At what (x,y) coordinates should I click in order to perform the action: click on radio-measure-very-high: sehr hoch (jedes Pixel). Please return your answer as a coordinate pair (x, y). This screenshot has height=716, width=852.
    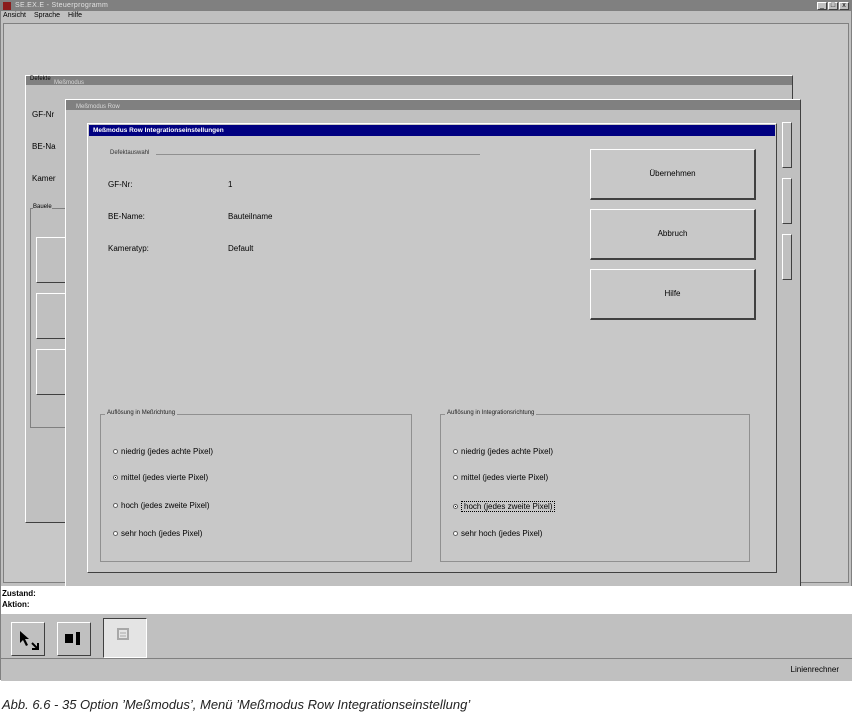
    Looking at the image, I should click on (157, 533).